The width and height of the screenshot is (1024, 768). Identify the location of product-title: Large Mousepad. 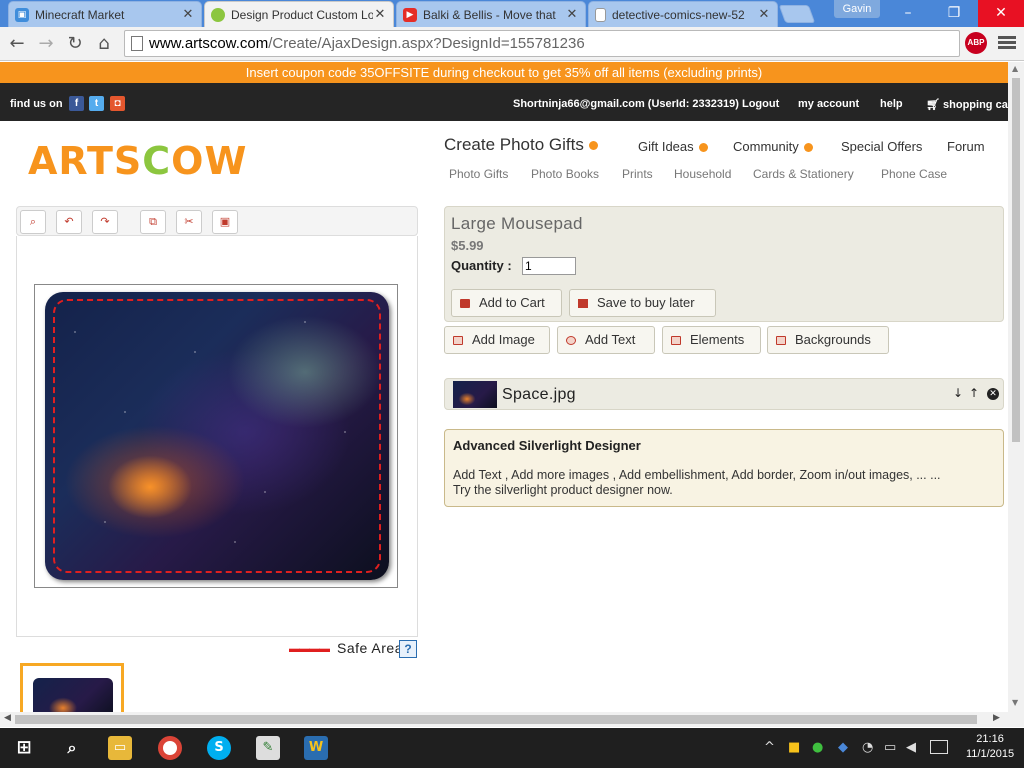
(517, 223).